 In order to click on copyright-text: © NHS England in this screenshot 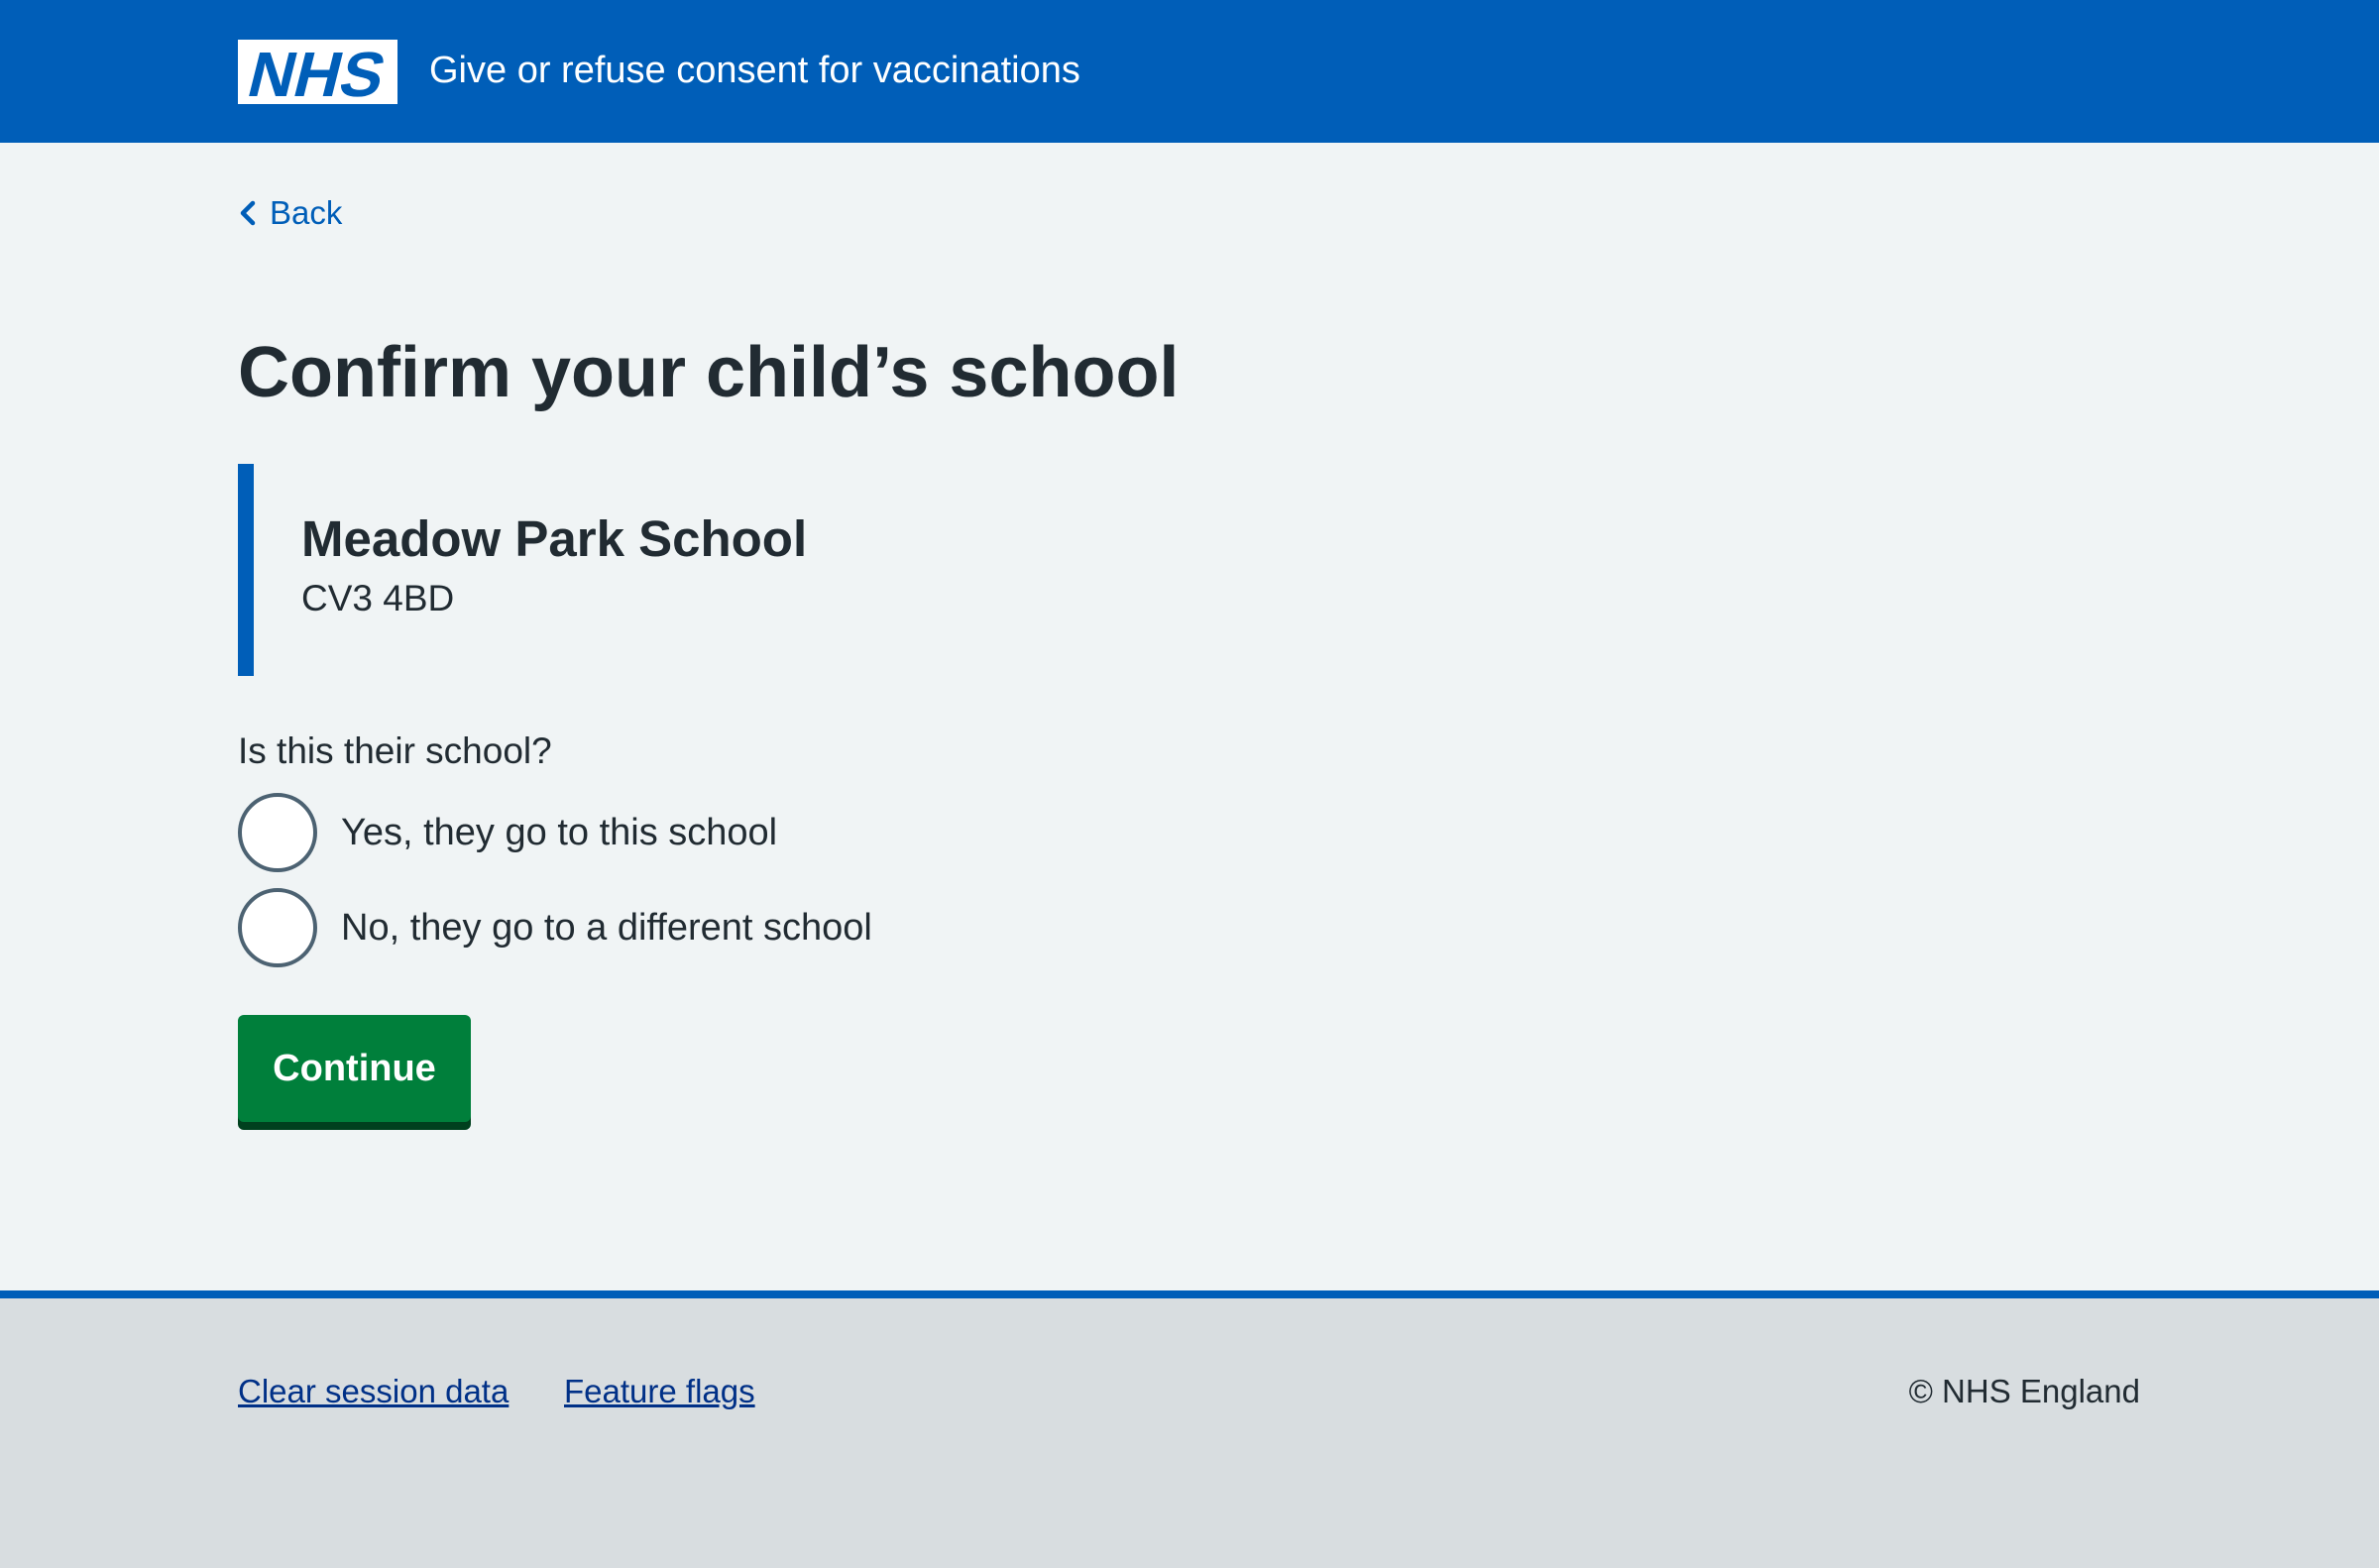, I will do `click(2024, 1391)`.